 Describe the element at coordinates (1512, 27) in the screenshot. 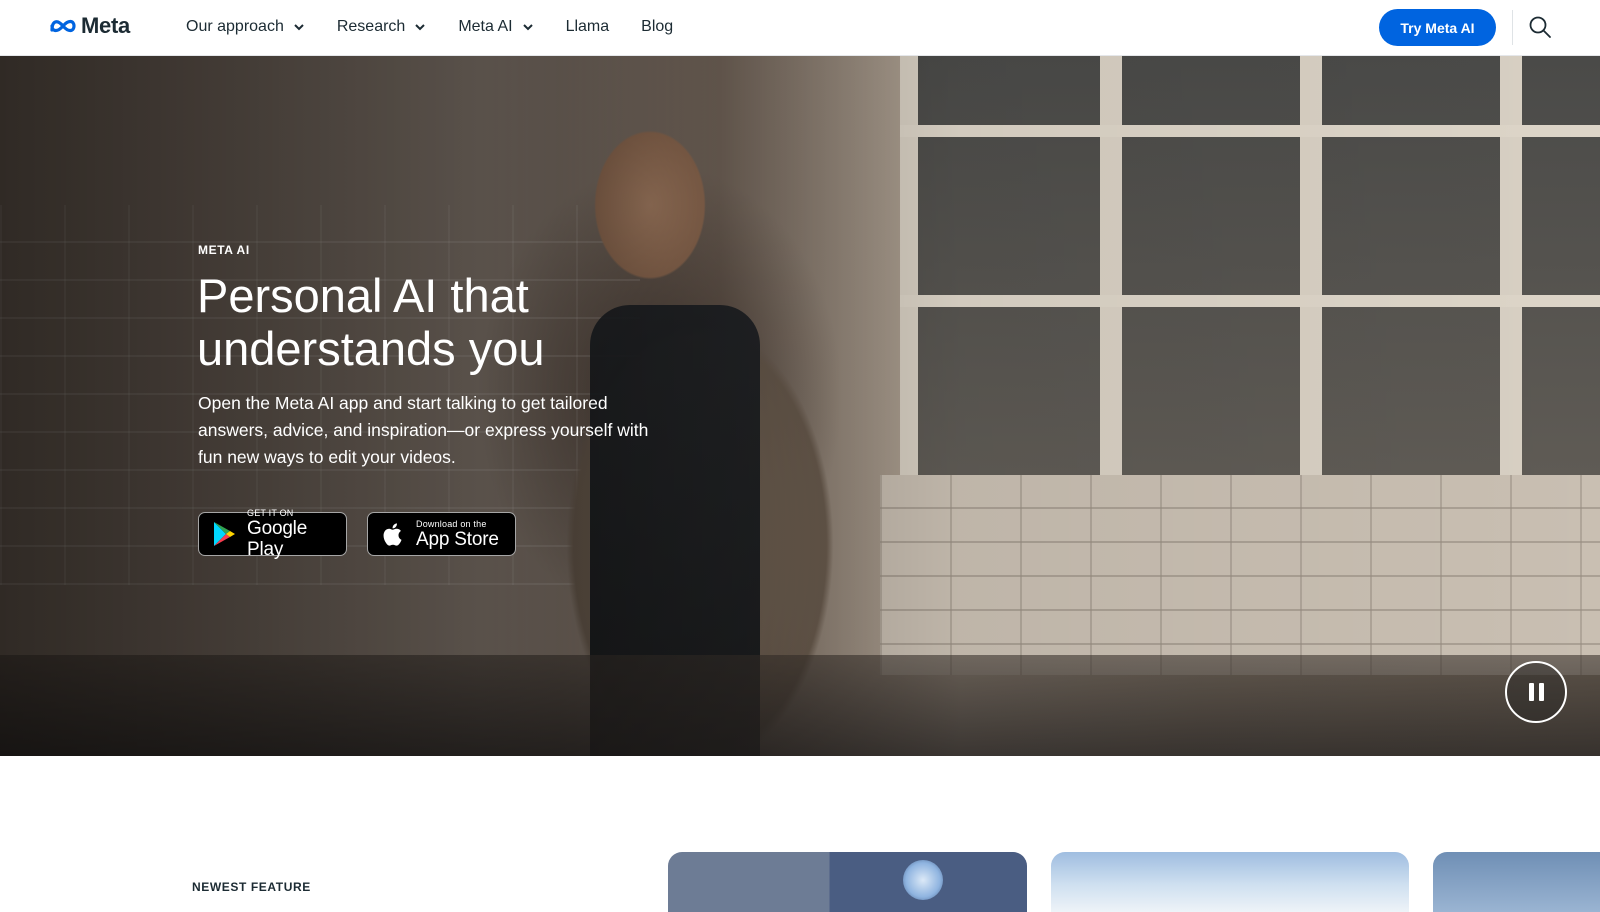

I see `header-divider` at that location.